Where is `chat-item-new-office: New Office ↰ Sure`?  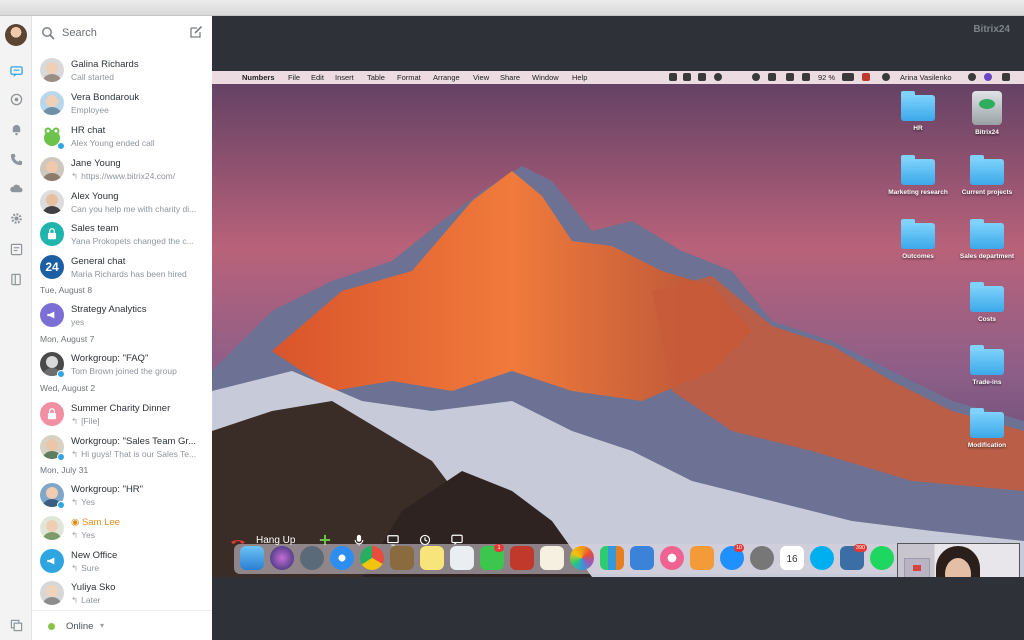
chat-item-new-office: New Office ↰ Sure is located at coordinates (122, 562).